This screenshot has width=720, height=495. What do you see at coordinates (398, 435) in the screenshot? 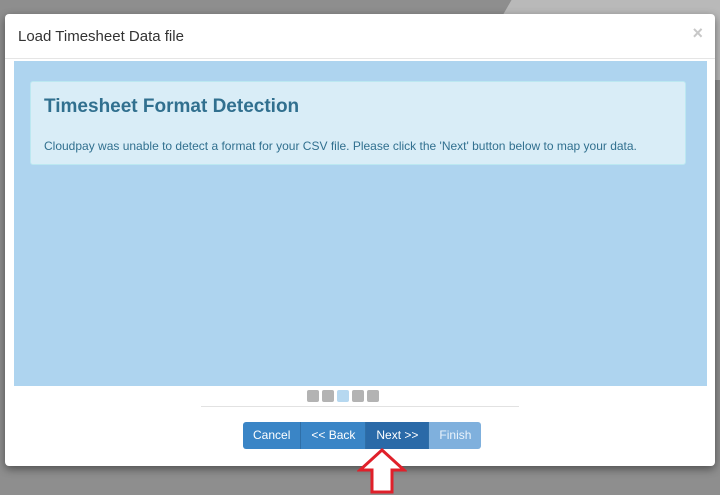
I see `next-button: Next >>` at bounding box center [398, 435].